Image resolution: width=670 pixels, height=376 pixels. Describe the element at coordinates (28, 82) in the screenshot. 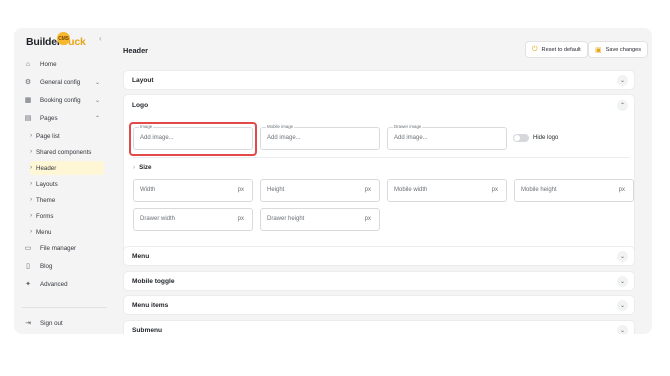

I see `gear-icon: ⚙` at that location.